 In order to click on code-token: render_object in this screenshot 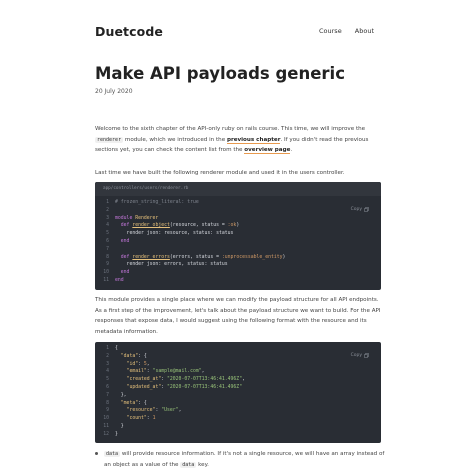, I will do `click(151, 226)`.